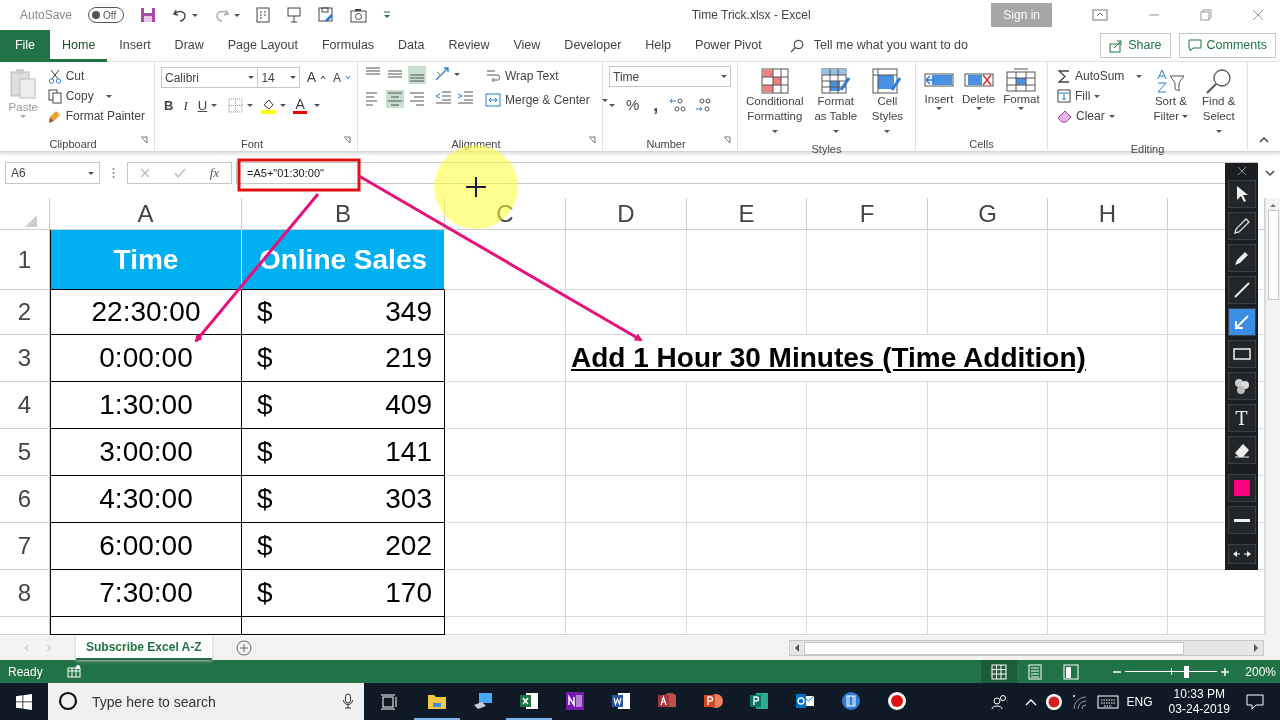 The width and height of the screenshot is (1280, 720). What do you see at coordinates (1030, 701) in the screenshot?
I see `show-hidden-icon` at bounding box center [1030, 701].